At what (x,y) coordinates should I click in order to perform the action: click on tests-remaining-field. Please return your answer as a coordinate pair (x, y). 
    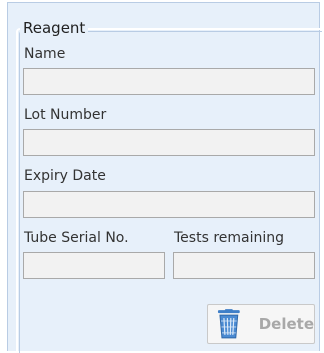
    Looking at the image, I should click on (244, 265).